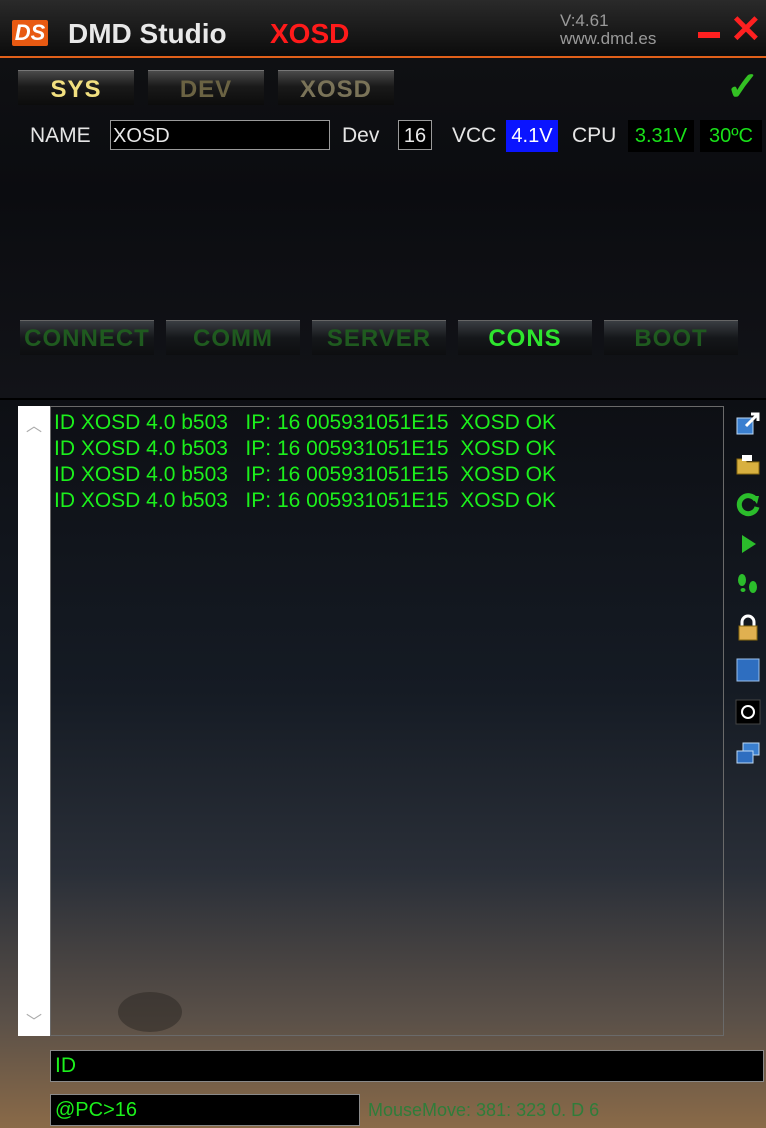 The height and width of the screenshot is (1128, 766). What do you see at coordinates (746, 30) in the screenshot?
I see `close-button: ✕` at bounding box center [746, 30].